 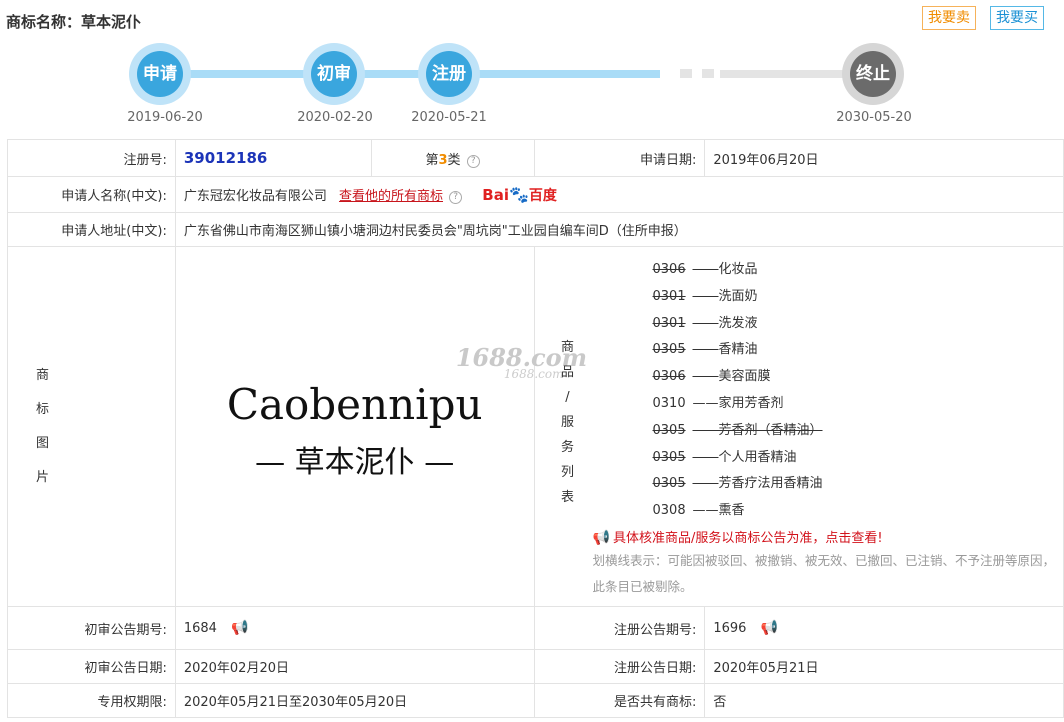 I want to click on address-value: 广东省佛山市南海区狮山镇小塘洞边村民委员会"周坑岗"工业园自编车间D（住所申报）, so click(x=619, y=229).